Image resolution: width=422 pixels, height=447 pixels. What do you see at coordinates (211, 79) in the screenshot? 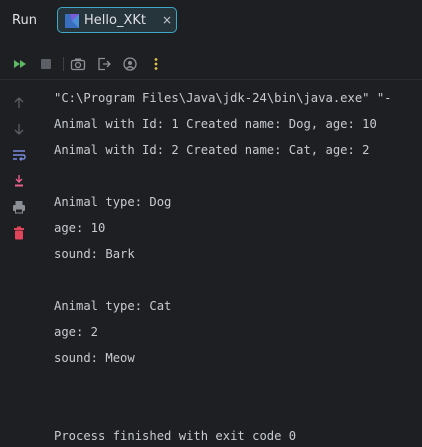
I see `toolbar-divider` at bounding box center [211, 79].